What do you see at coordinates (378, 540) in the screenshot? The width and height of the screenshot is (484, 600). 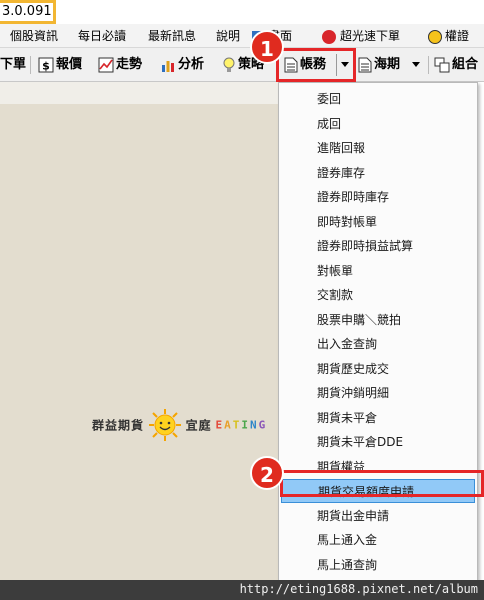 I see `dropdown-menu-item: 馬上通入金` at bounding box center [378, 540].